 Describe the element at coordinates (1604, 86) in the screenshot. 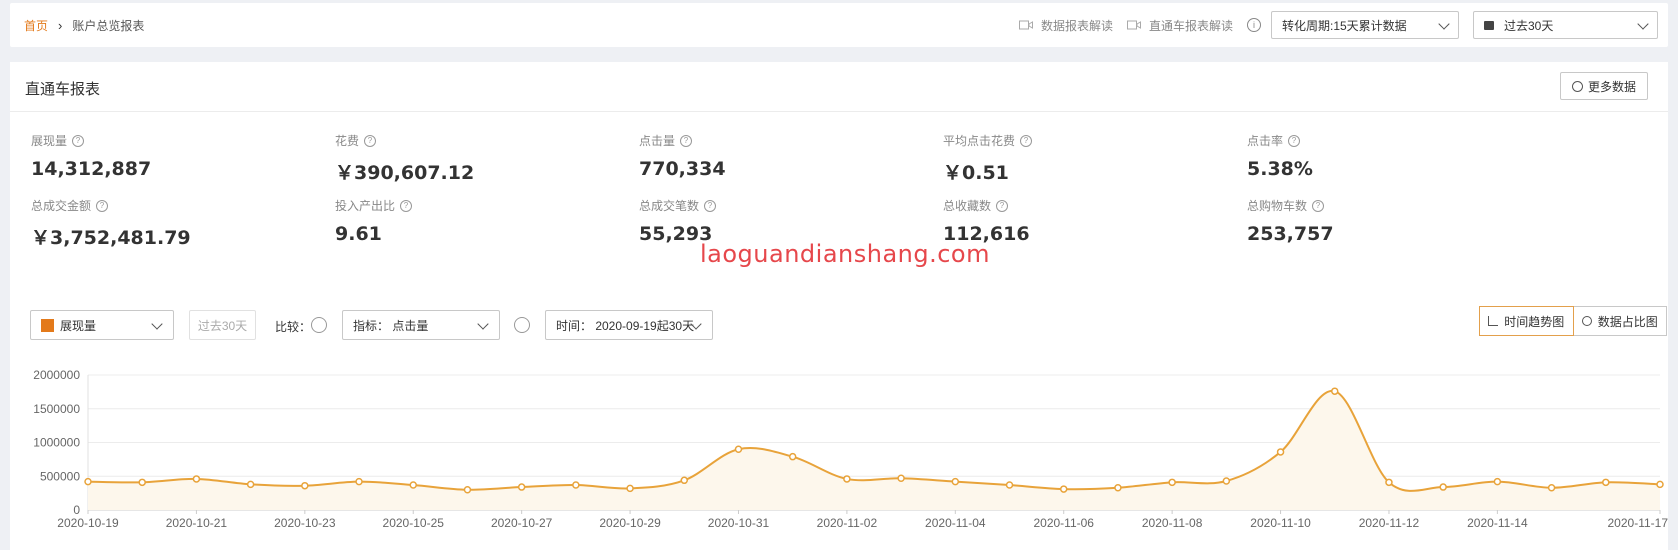

I see `more-data-button: 更多数据` at that location.